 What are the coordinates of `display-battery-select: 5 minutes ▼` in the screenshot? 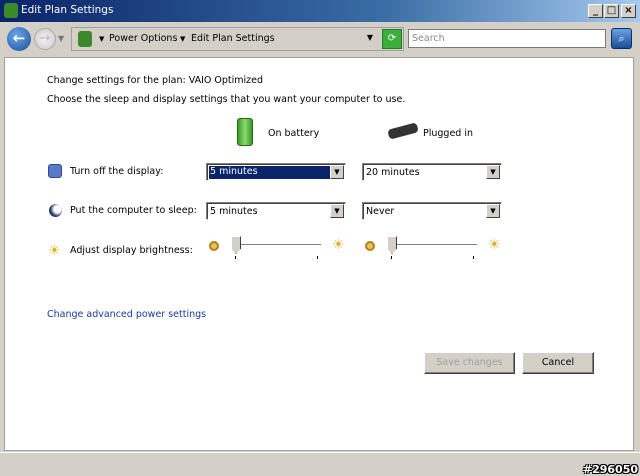 It's located at (276, 172).